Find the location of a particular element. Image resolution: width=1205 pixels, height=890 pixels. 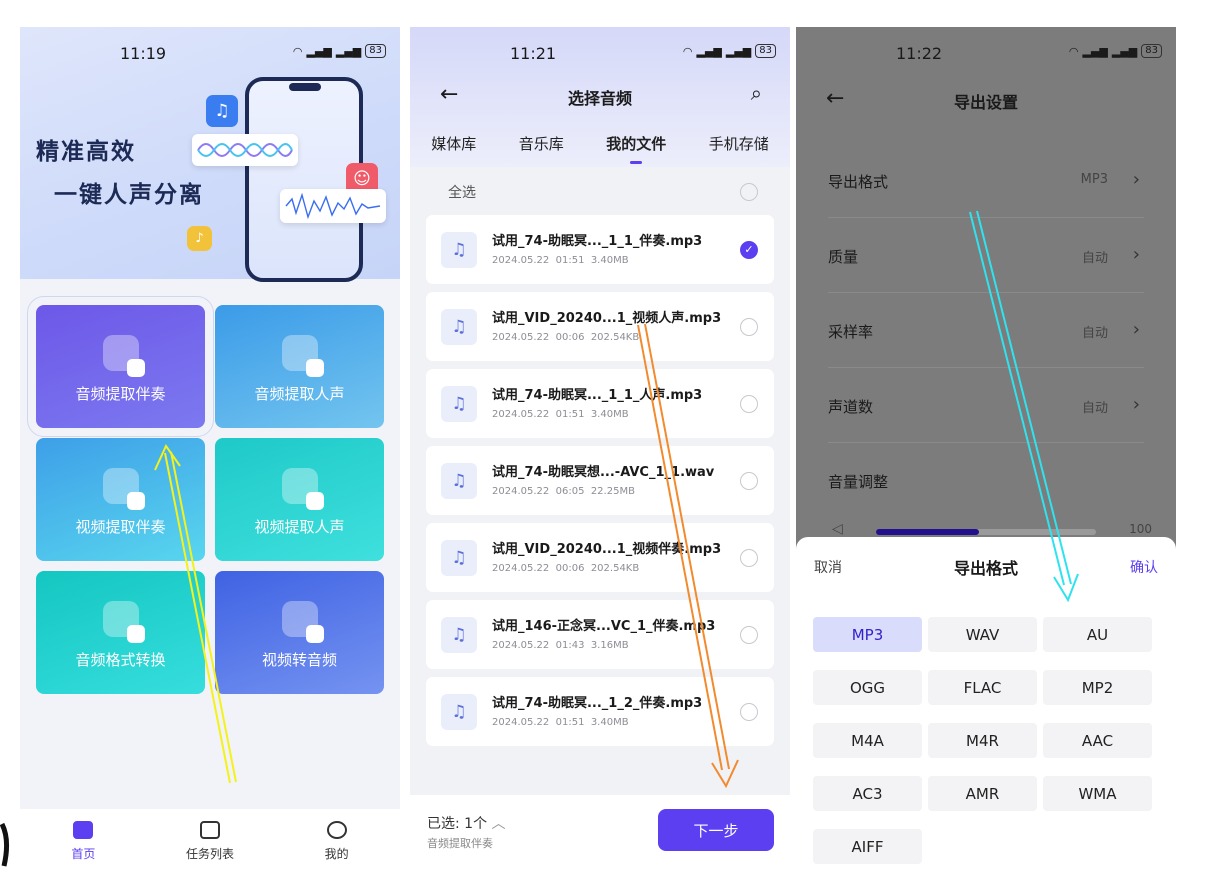

tab-label: 任务列表 is located at coordinates (210, 853).